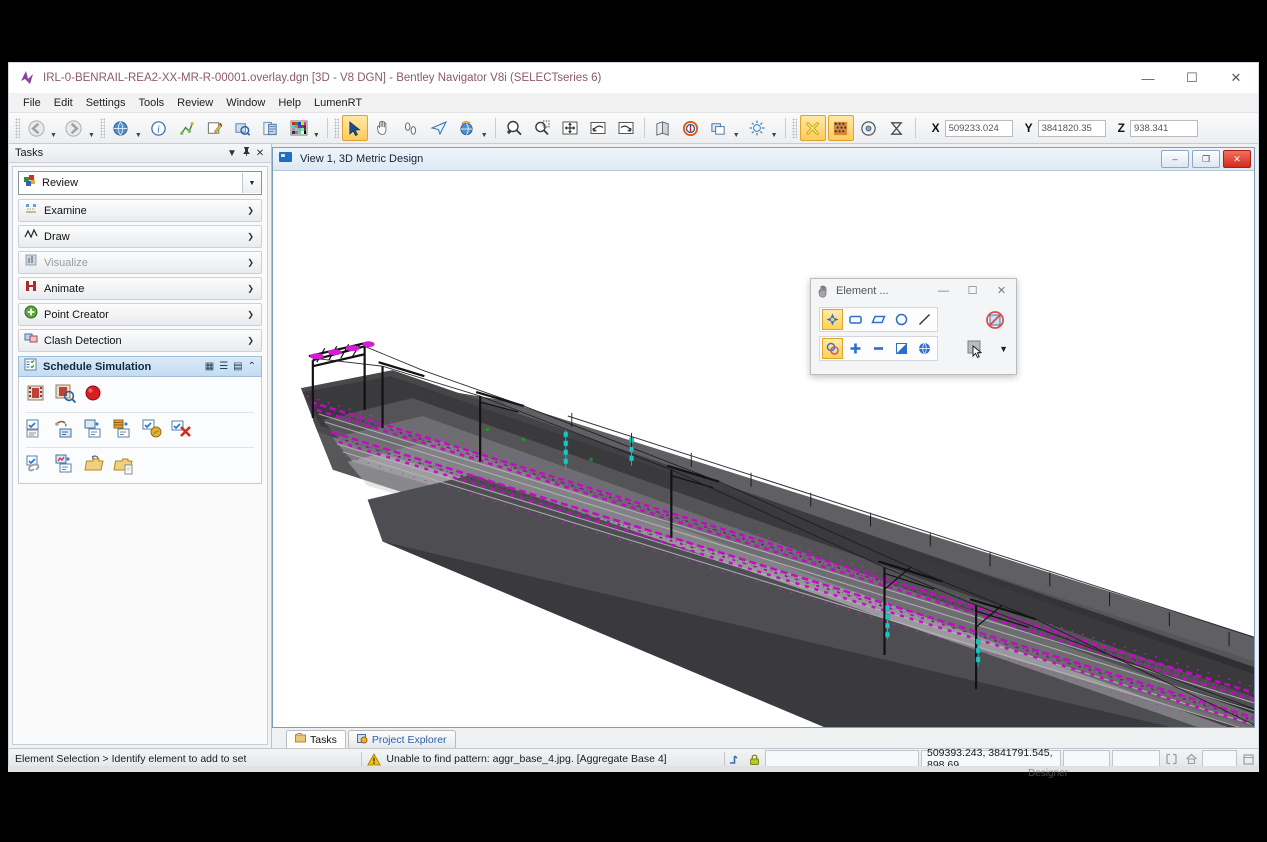 The width and height of the screenshot is (1267, 842). What do you see at coordinates (901, 319) in the screenshot?
I see `circle-select-icon` at bounding box center [901, 319].